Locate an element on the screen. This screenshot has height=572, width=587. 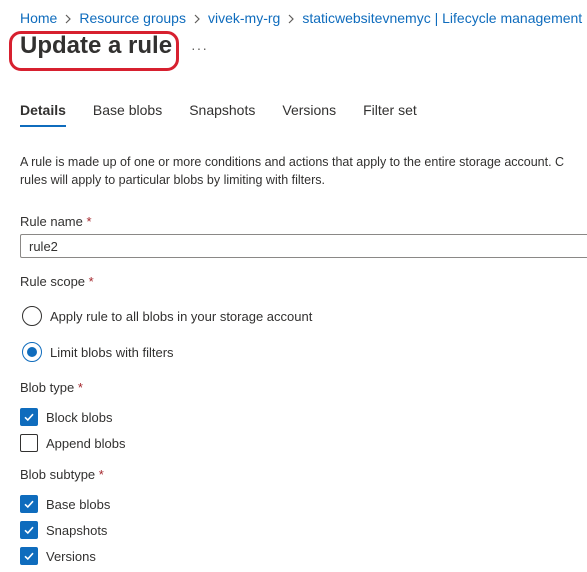
blob-subtype-label: Blob subtype * is located at coordinates (62, 474).